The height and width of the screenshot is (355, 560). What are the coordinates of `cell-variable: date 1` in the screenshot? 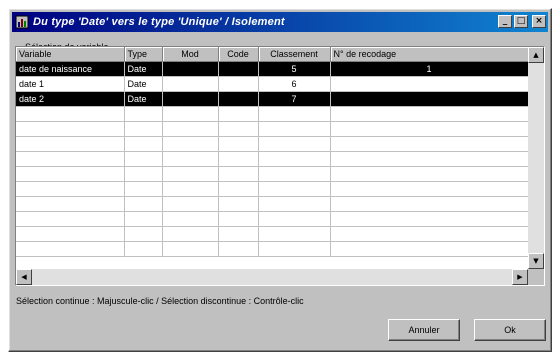 It's located at (70, 84).